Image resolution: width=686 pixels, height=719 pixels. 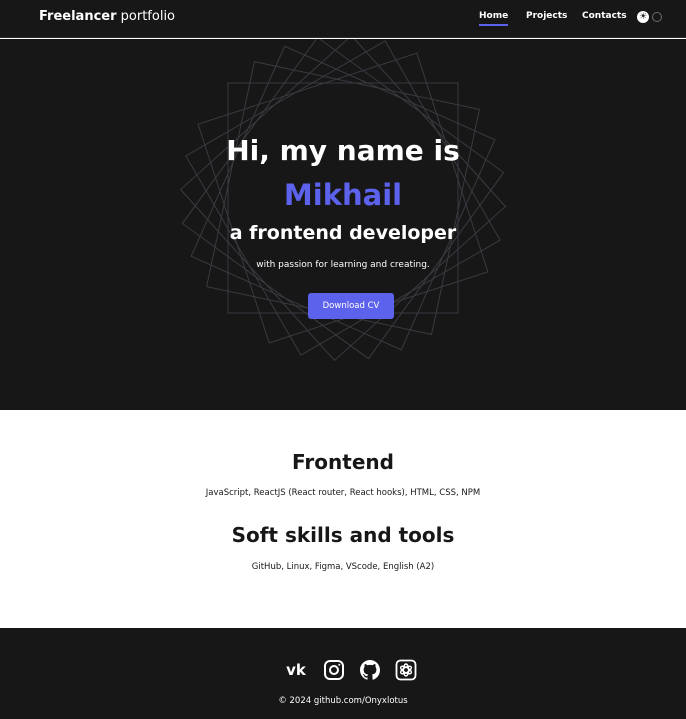 I want to click on vk-icon: vk, so click(x=296, y=670).